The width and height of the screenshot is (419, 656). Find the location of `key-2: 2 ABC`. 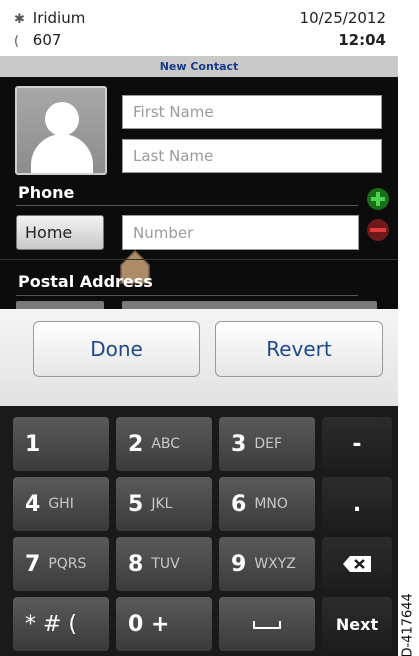

key-2: 2 ABC is located at coordinates (164, 444).